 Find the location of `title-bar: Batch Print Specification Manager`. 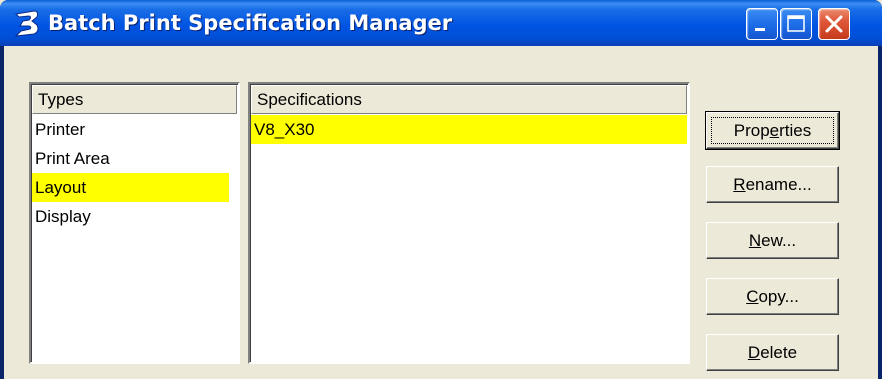

title-bar: Batch Print Specification Manager is located at coordinates (441, 23).